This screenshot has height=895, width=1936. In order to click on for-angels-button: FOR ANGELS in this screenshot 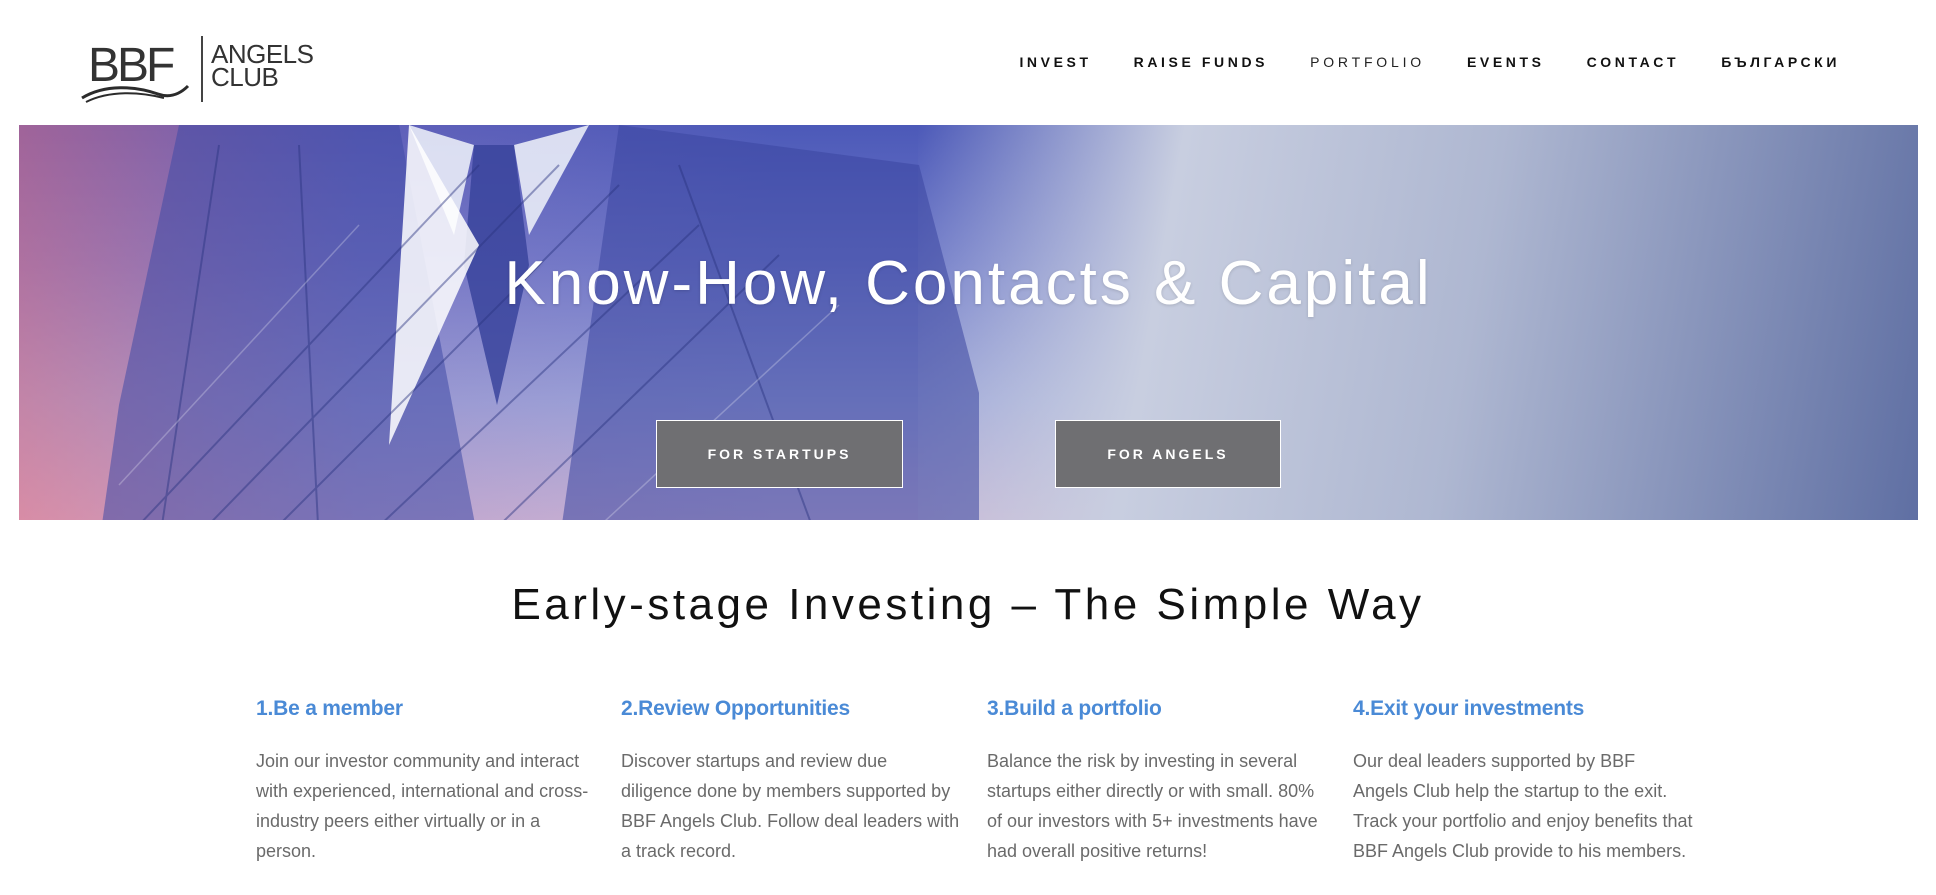, I will do `click(1168, 454)`.